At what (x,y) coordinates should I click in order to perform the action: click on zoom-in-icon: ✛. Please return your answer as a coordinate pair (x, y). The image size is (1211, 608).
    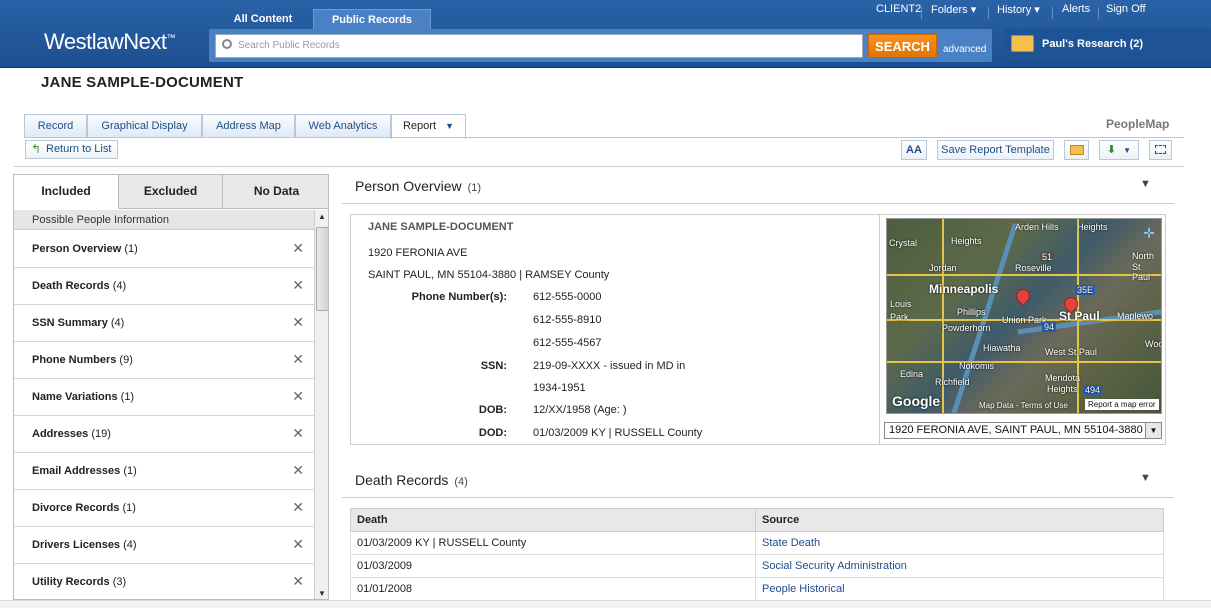
    Looking at the image, I should click on (1149, 233).